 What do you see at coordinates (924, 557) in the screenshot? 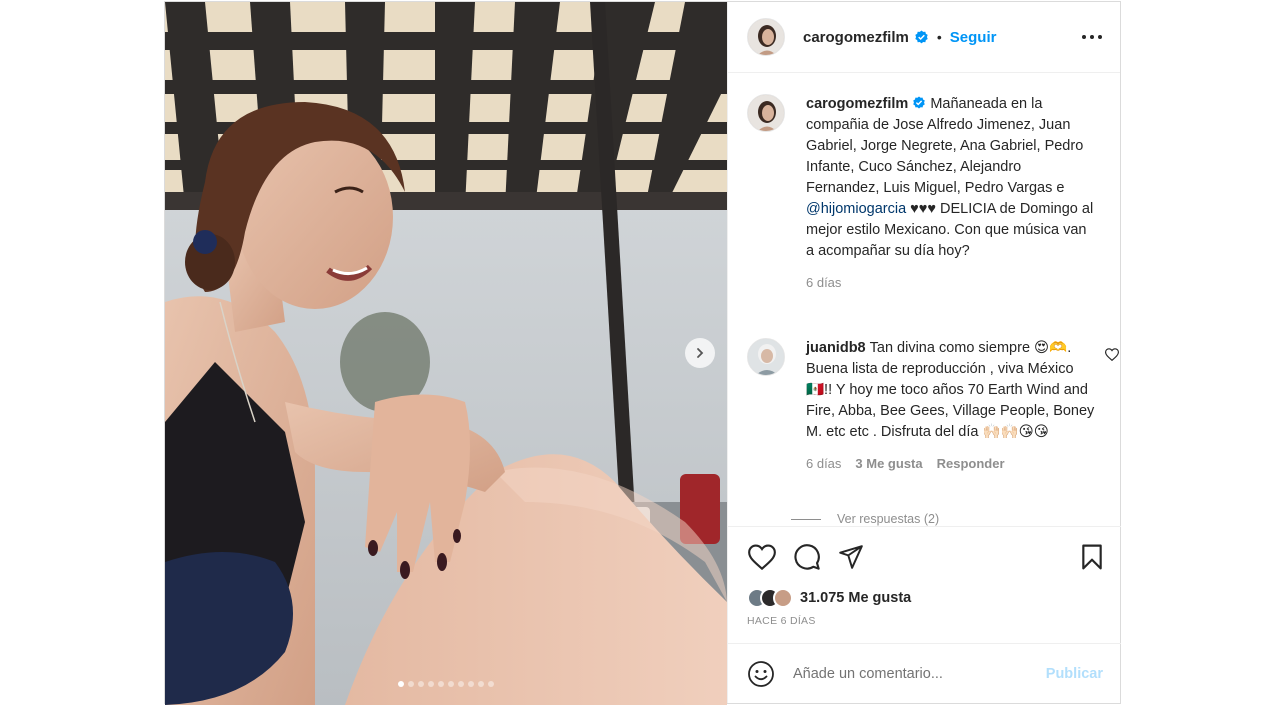
I see `action-icons-row` at bounding box center [924, 557].